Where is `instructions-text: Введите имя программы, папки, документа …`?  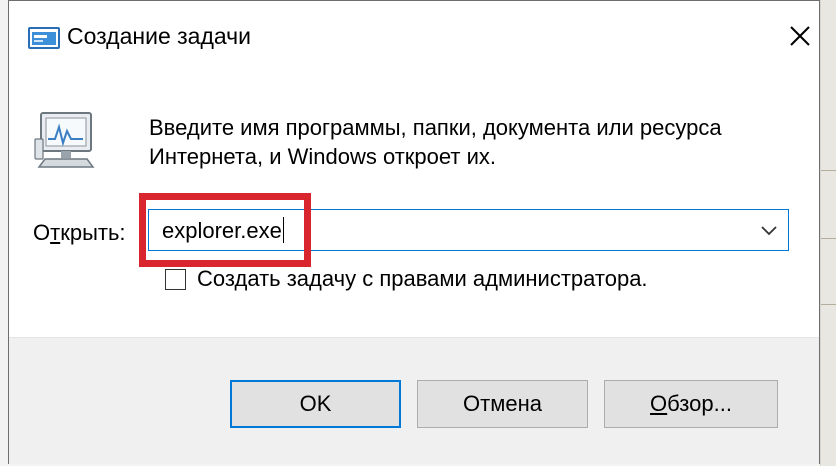 instructions-text: Введите имя программы, папки, документа … is located at coordinates (474, 142).